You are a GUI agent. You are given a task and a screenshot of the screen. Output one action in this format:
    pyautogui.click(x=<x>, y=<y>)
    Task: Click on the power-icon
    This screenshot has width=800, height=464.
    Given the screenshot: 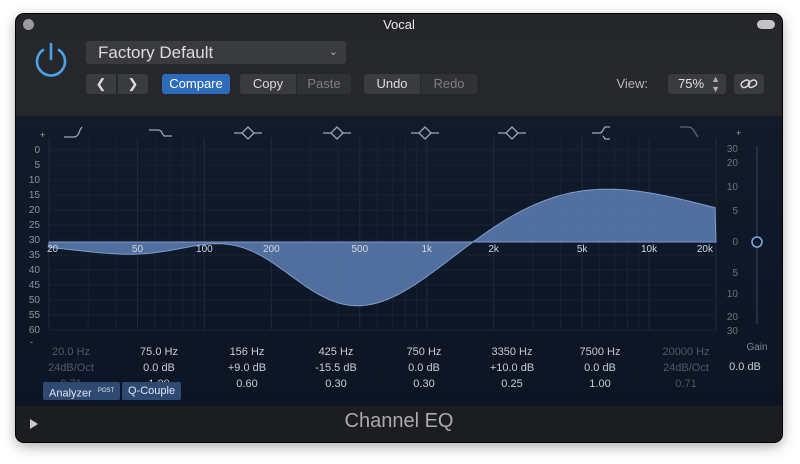 What is the action you would take?
    pyautogui.click(x=51, y=60)
    